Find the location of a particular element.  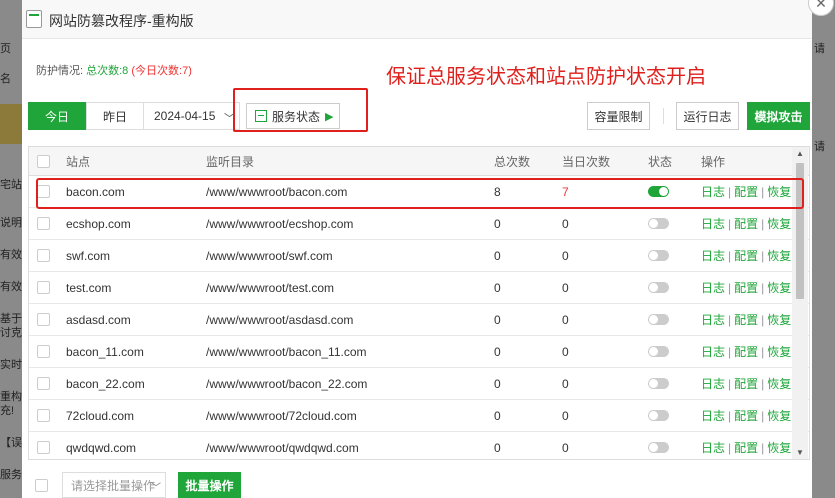

header-today: 当日次数 is located at coordinates (586, 161).